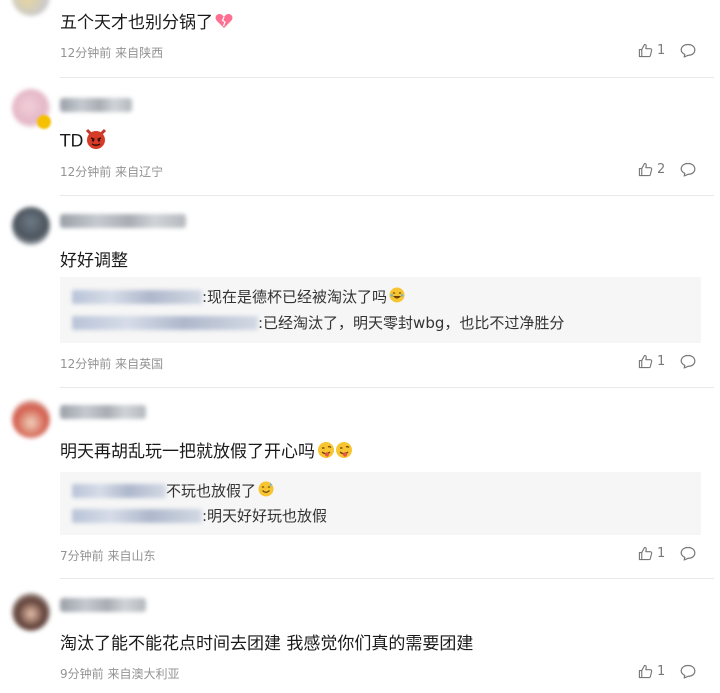 The height and width of the screenshot is (693, 720). I want to click on comment-meta: 12分钟前 来自英国, so click(112, 364).